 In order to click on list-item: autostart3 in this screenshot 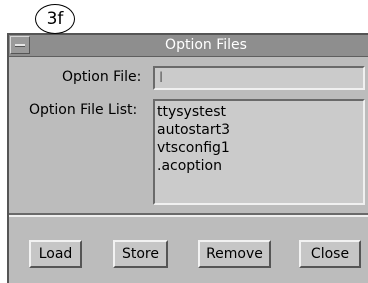, I will do `click(260, 130)`.